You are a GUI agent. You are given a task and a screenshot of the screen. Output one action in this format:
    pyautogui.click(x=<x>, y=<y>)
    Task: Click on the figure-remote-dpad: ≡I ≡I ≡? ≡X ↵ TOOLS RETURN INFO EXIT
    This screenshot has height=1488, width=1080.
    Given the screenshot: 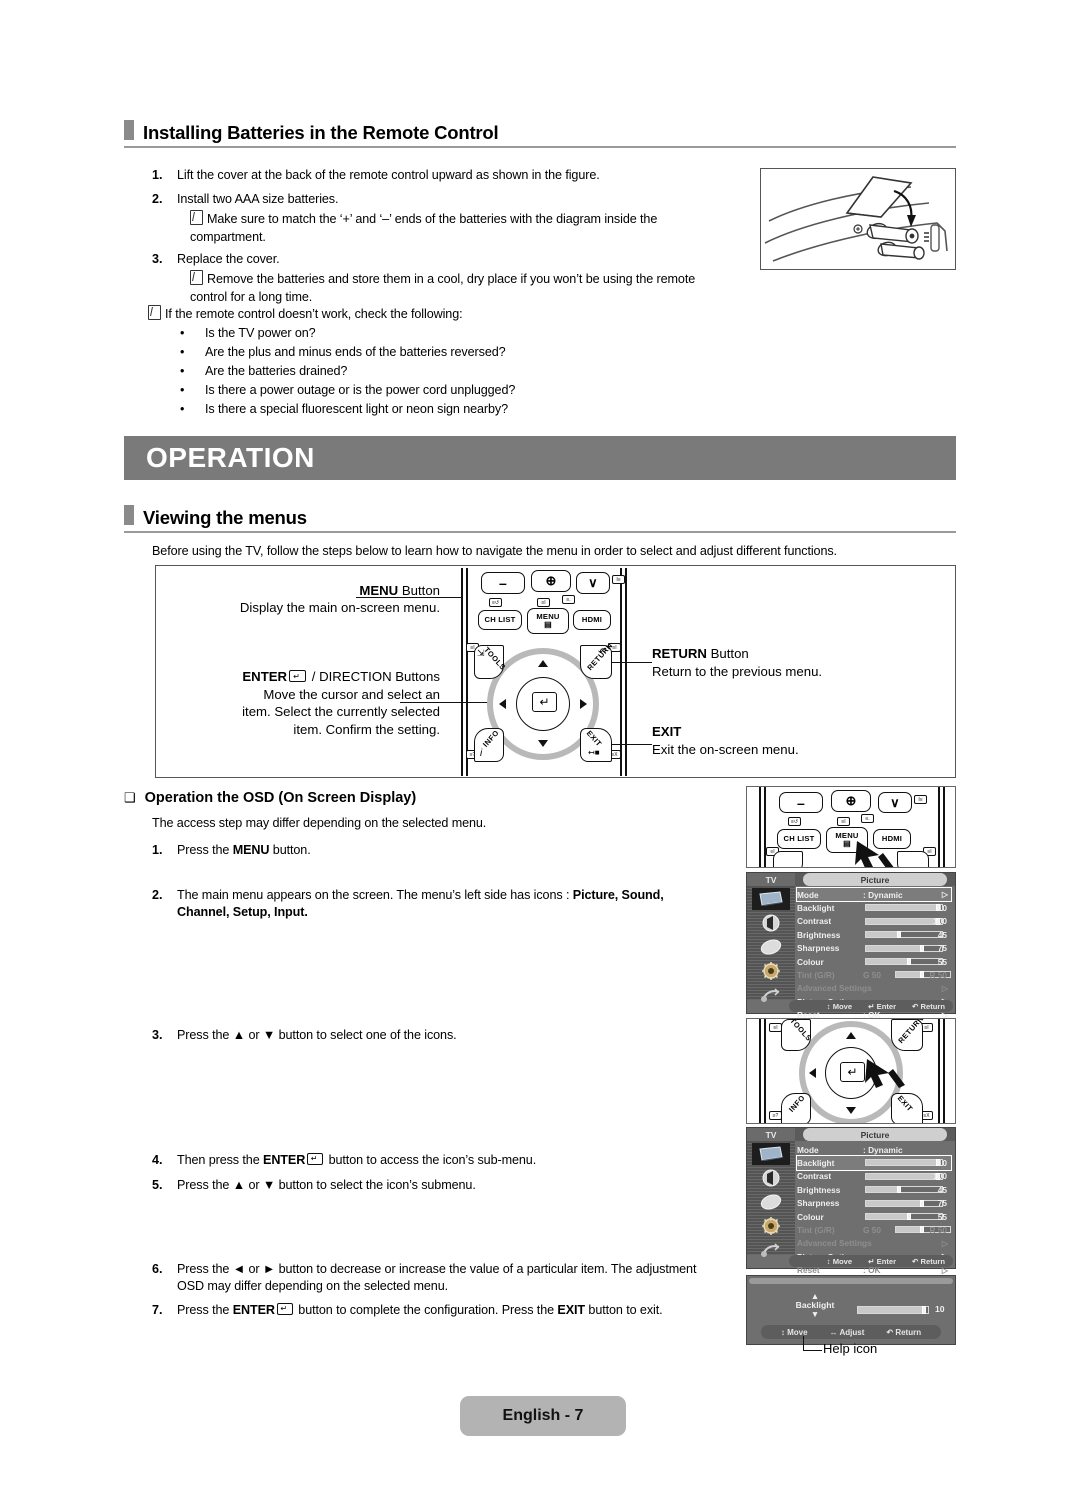 What is the action you would take?
    pyautogui.click(x=851, y=1071)
    